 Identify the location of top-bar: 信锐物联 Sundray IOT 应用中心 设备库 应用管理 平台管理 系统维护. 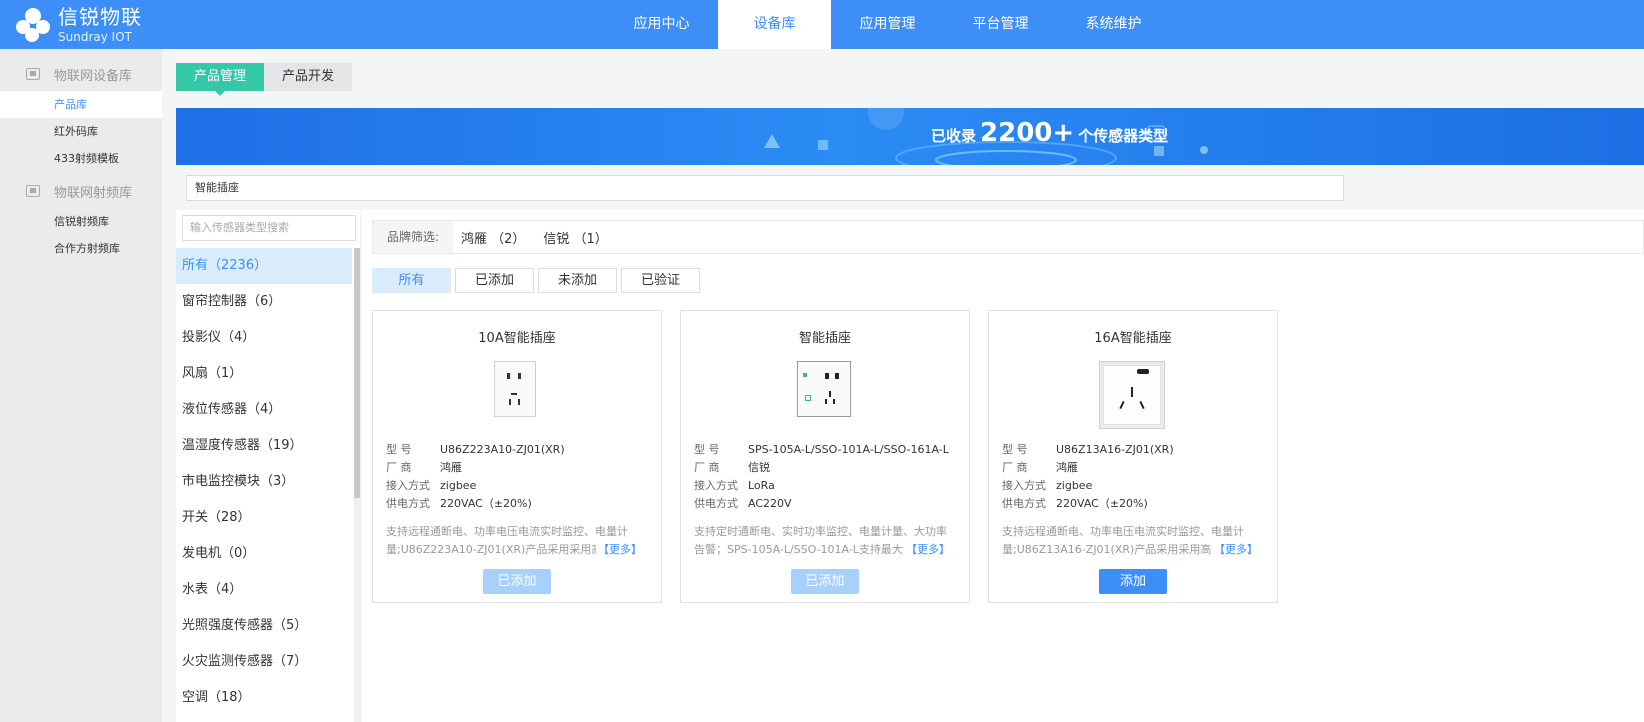
(822, 24).